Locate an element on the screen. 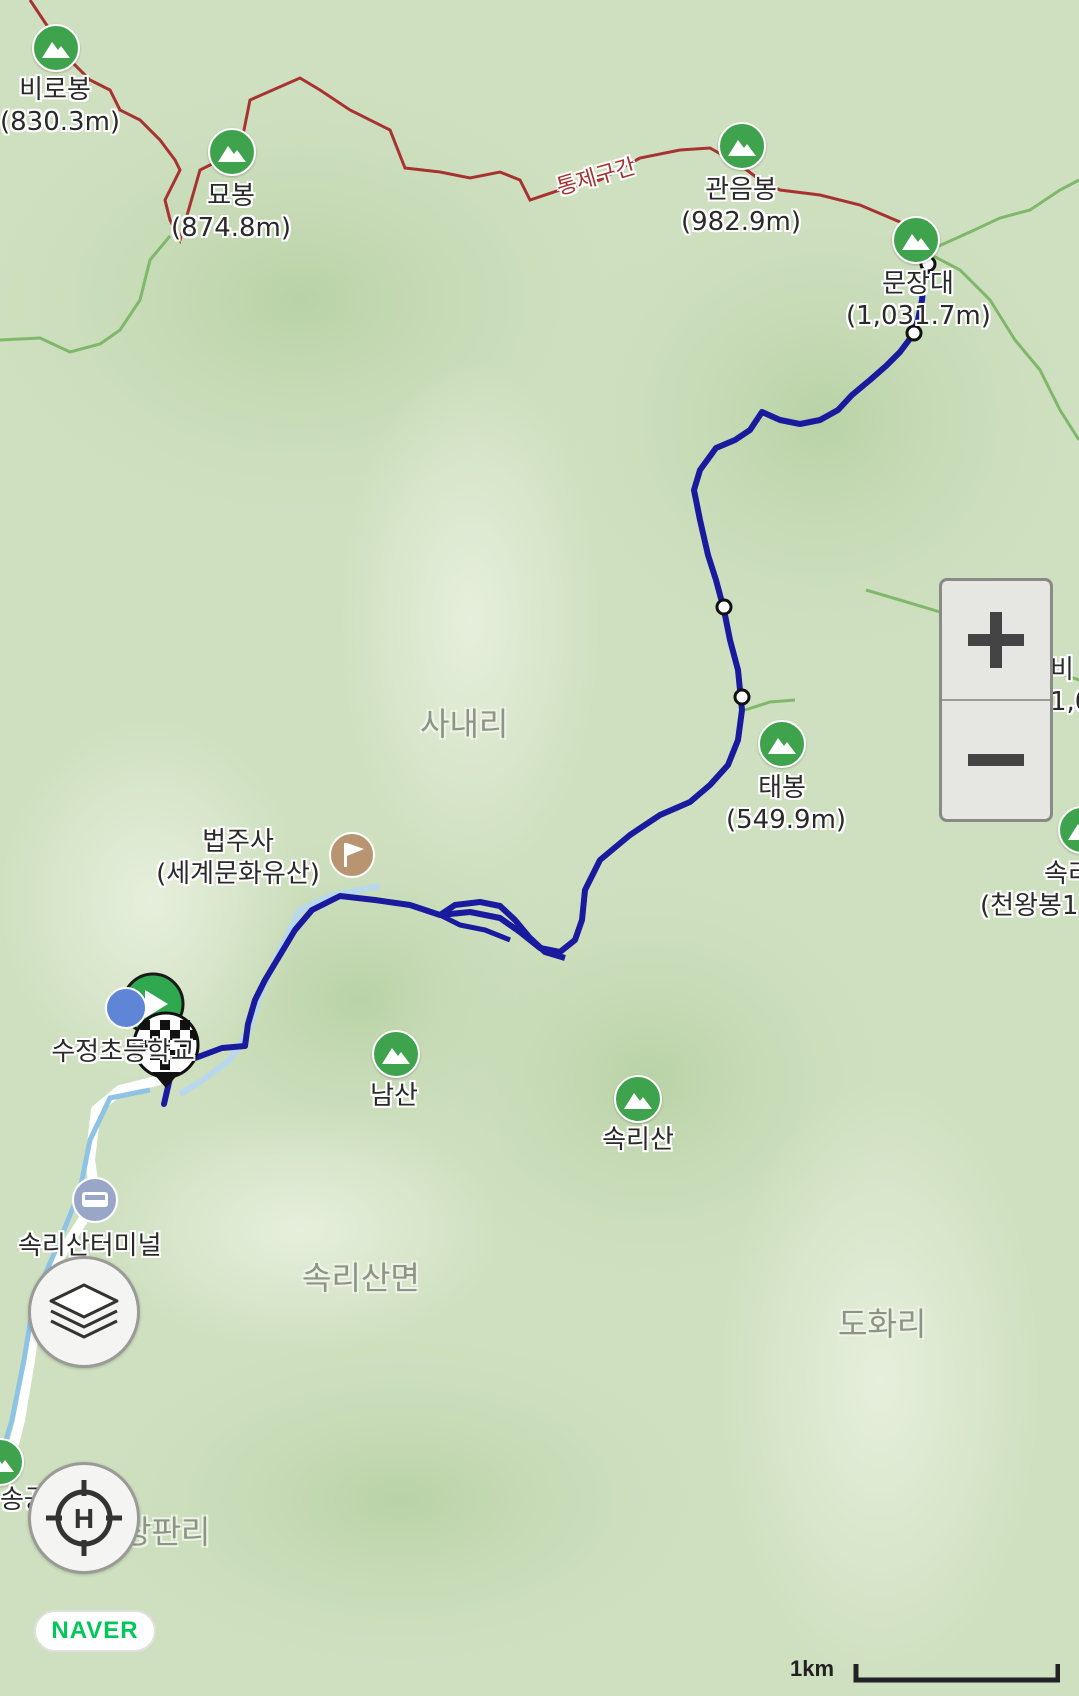 The image size is (1079, 1696). layers-icon is located at coordinates (84, 1311).